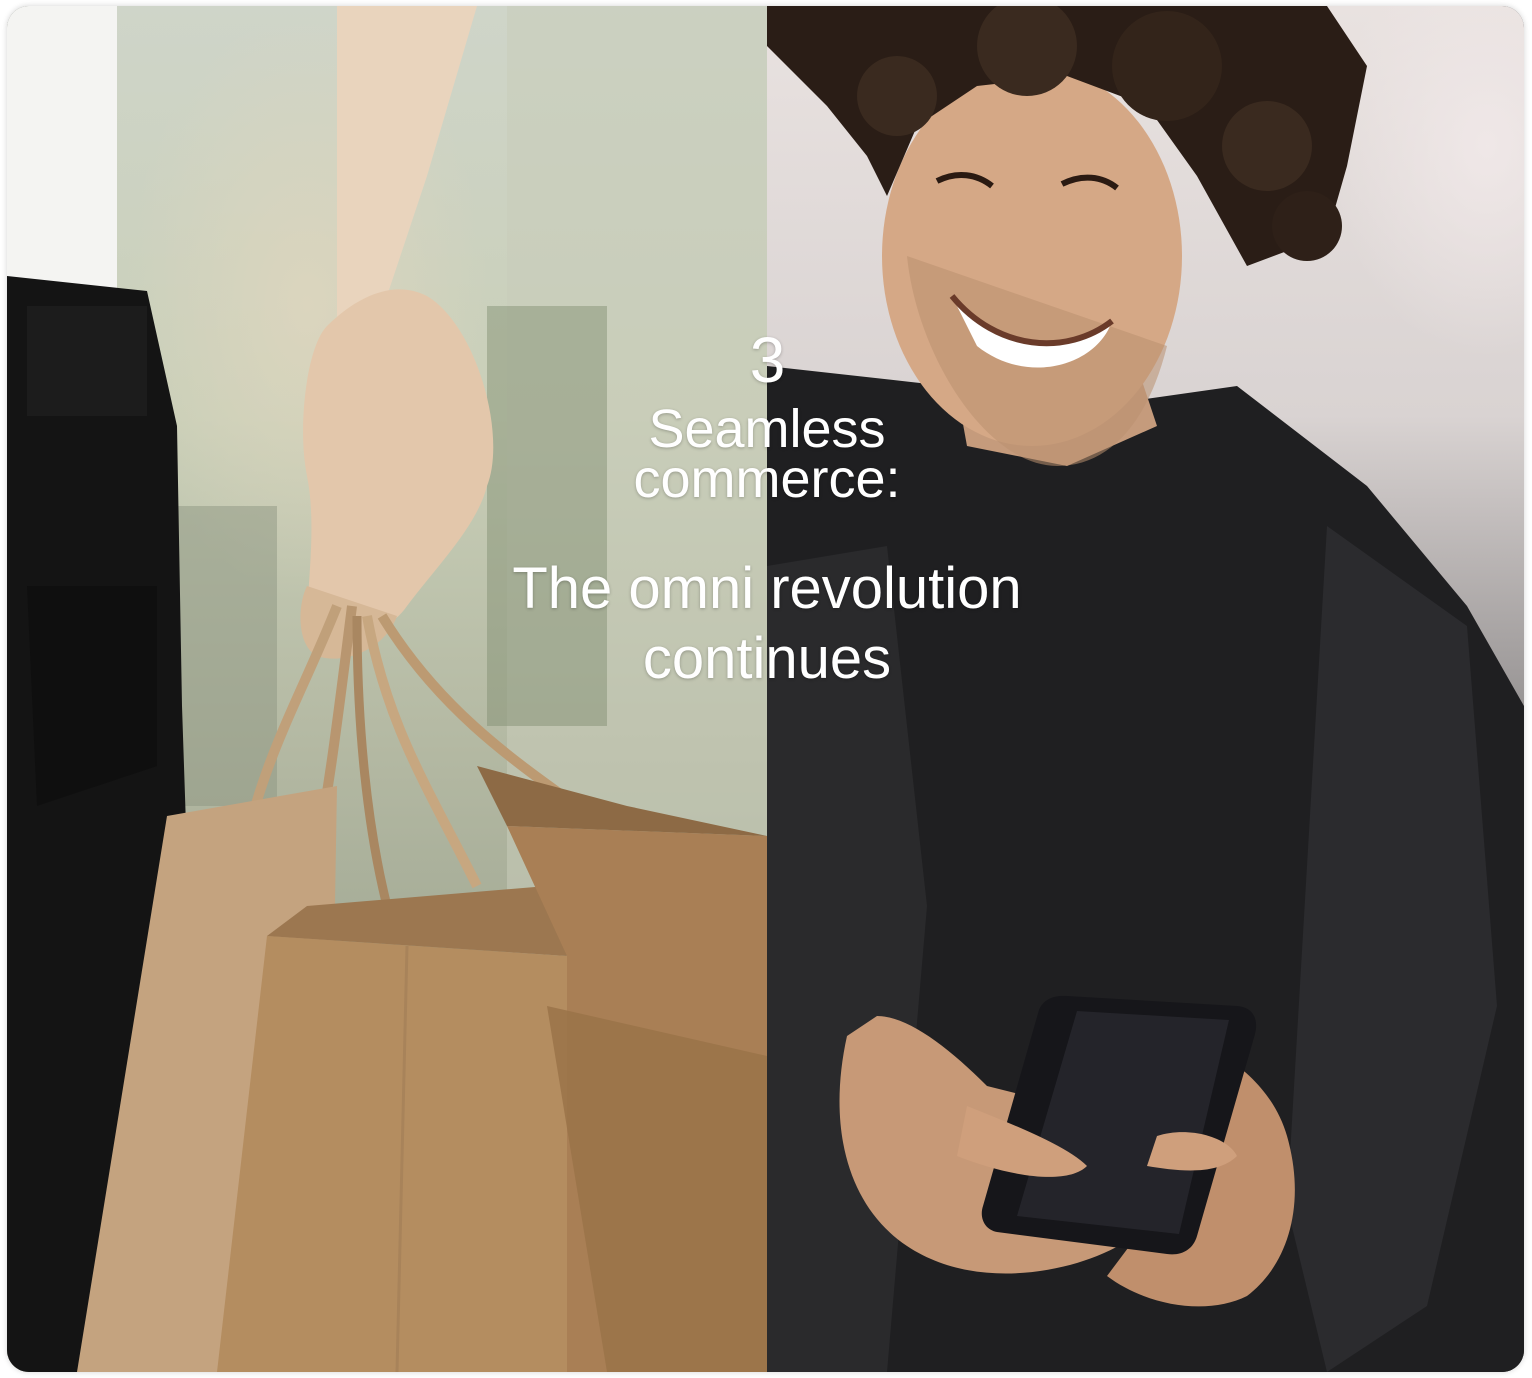  Describe the element at coordinates (767, 479) in the screenshot. I see `title-line-2: commerce:` at that location.